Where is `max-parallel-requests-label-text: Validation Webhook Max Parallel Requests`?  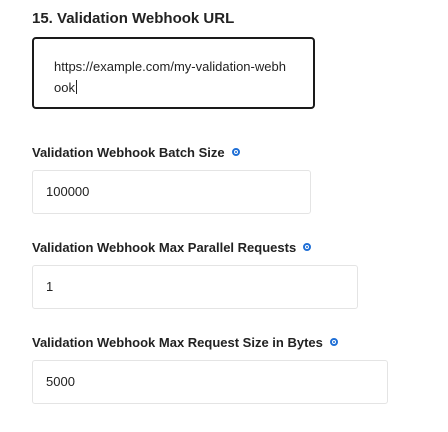
max-parallel-requests-label-text: Validation Webhook Max Parallel Requests is located at coordinates (164, 247).